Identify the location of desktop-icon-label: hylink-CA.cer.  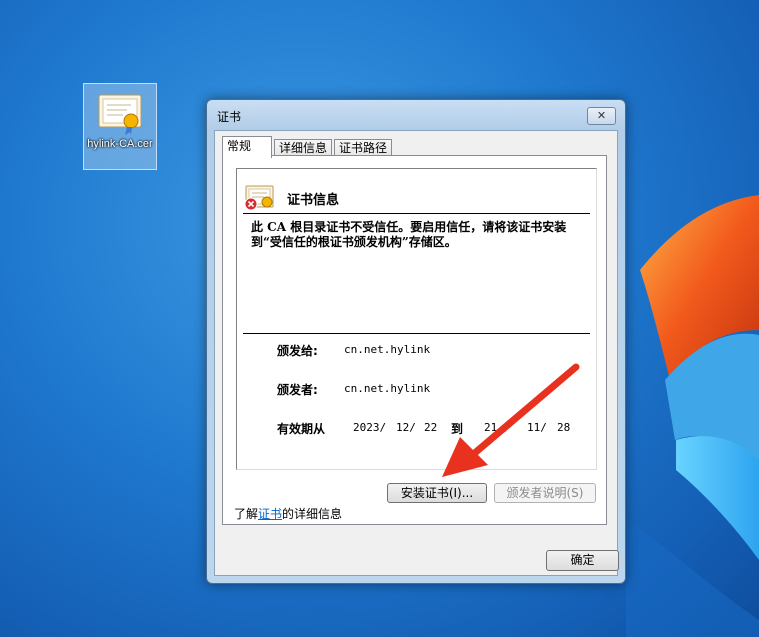
(120, 144).